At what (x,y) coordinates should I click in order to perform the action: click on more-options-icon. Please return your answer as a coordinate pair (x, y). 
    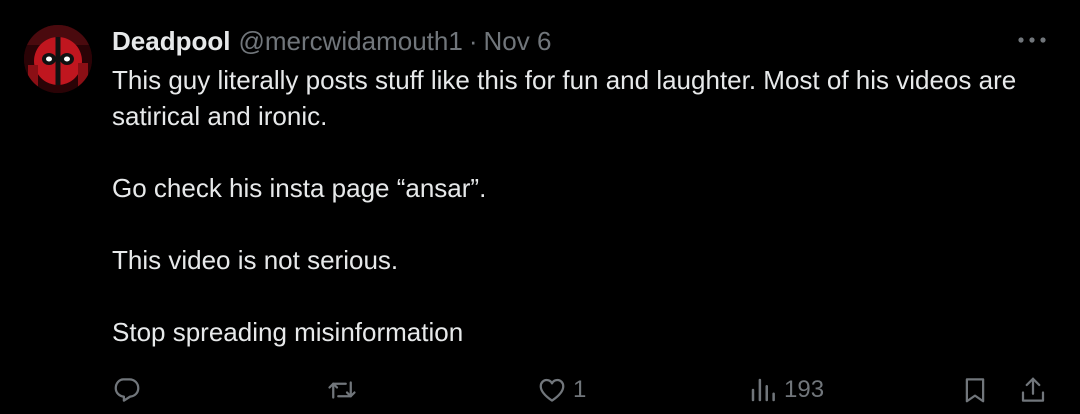
    Looking at the image, I should click on (1032, 40).